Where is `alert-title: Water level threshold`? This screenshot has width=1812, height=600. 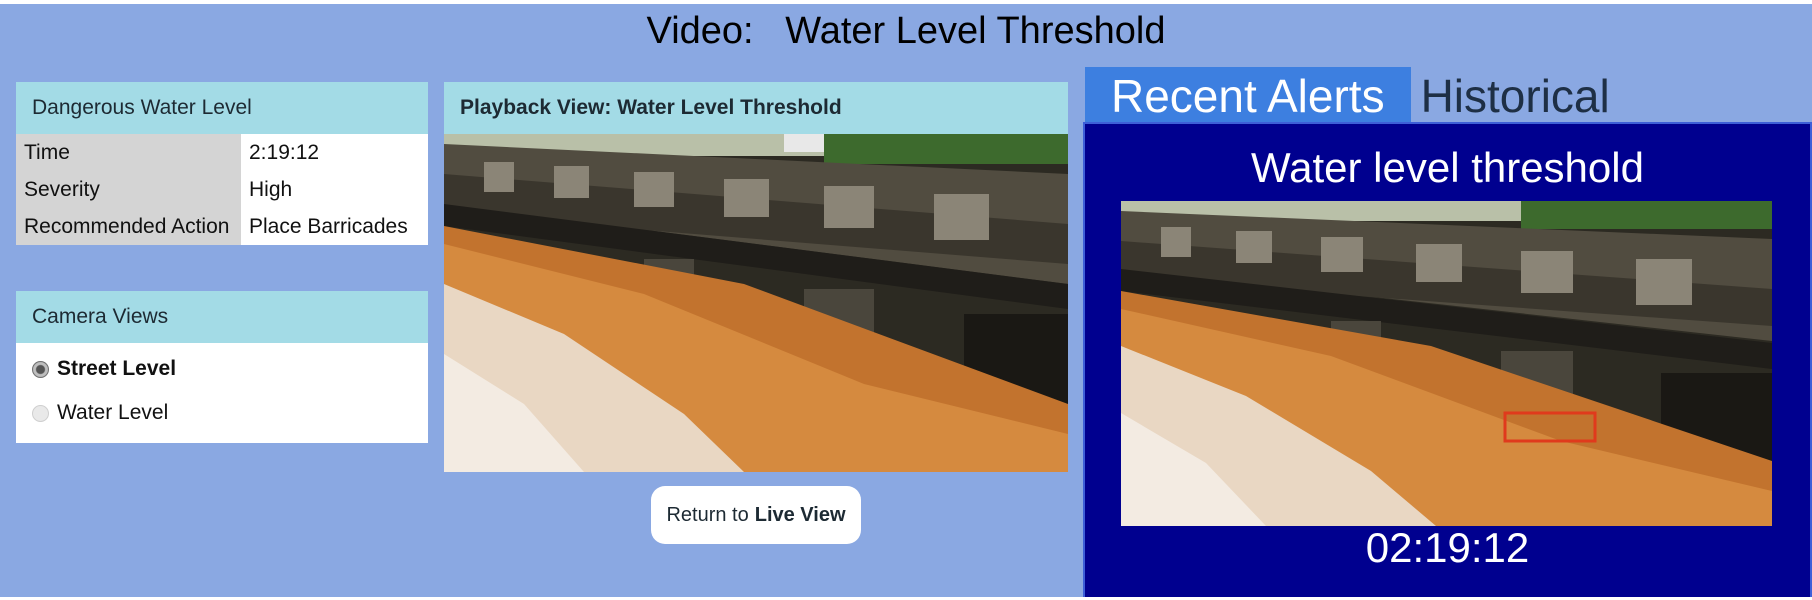
alert-title: Water level threshold is located at coordinates (1447, 167).